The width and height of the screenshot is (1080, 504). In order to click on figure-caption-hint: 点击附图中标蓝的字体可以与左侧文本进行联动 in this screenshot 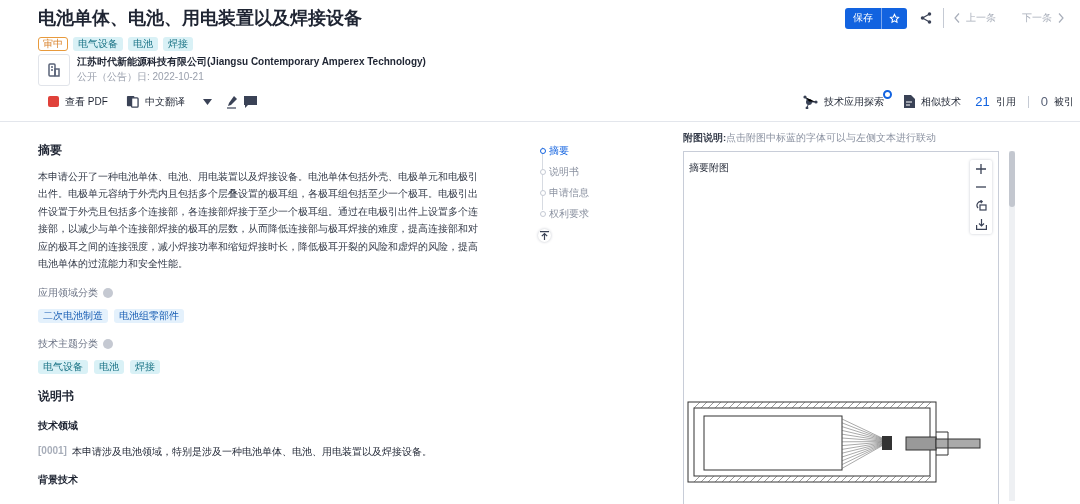, I will do `click(831, 137)`.